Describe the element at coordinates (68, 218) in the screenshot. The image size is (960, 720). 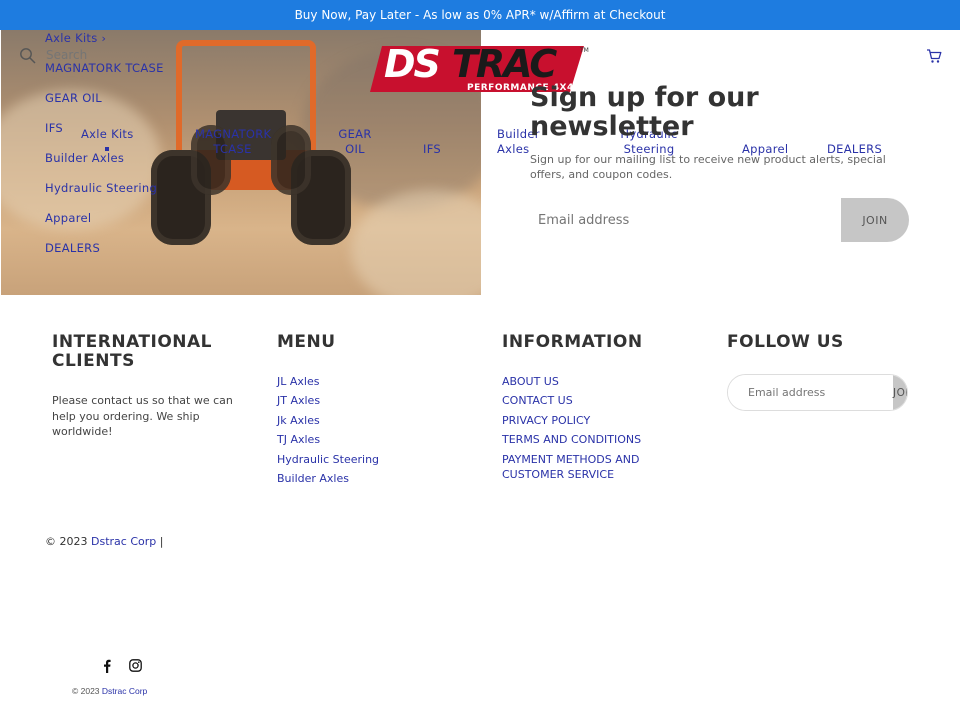
I see `vnav-apparel: Apparel` at that location.